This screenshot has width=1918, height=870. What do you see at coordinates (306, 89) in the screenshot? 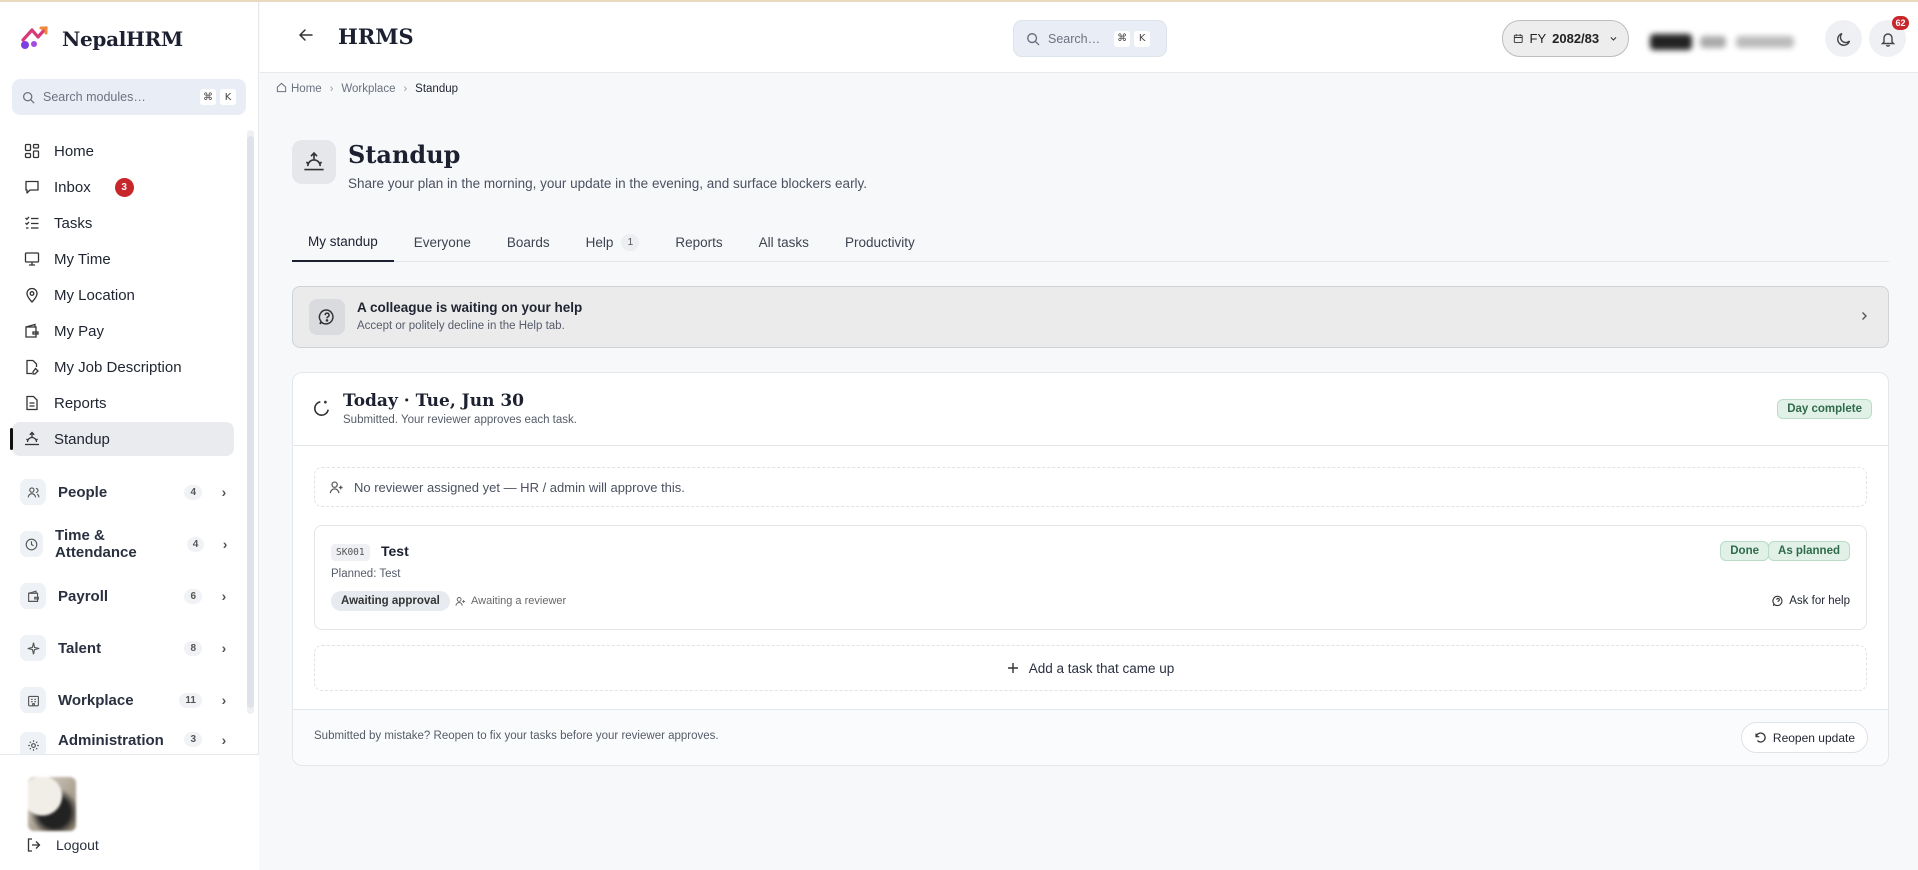
I see `breadcrumb-home: Home` at bounding box center [306, 89].